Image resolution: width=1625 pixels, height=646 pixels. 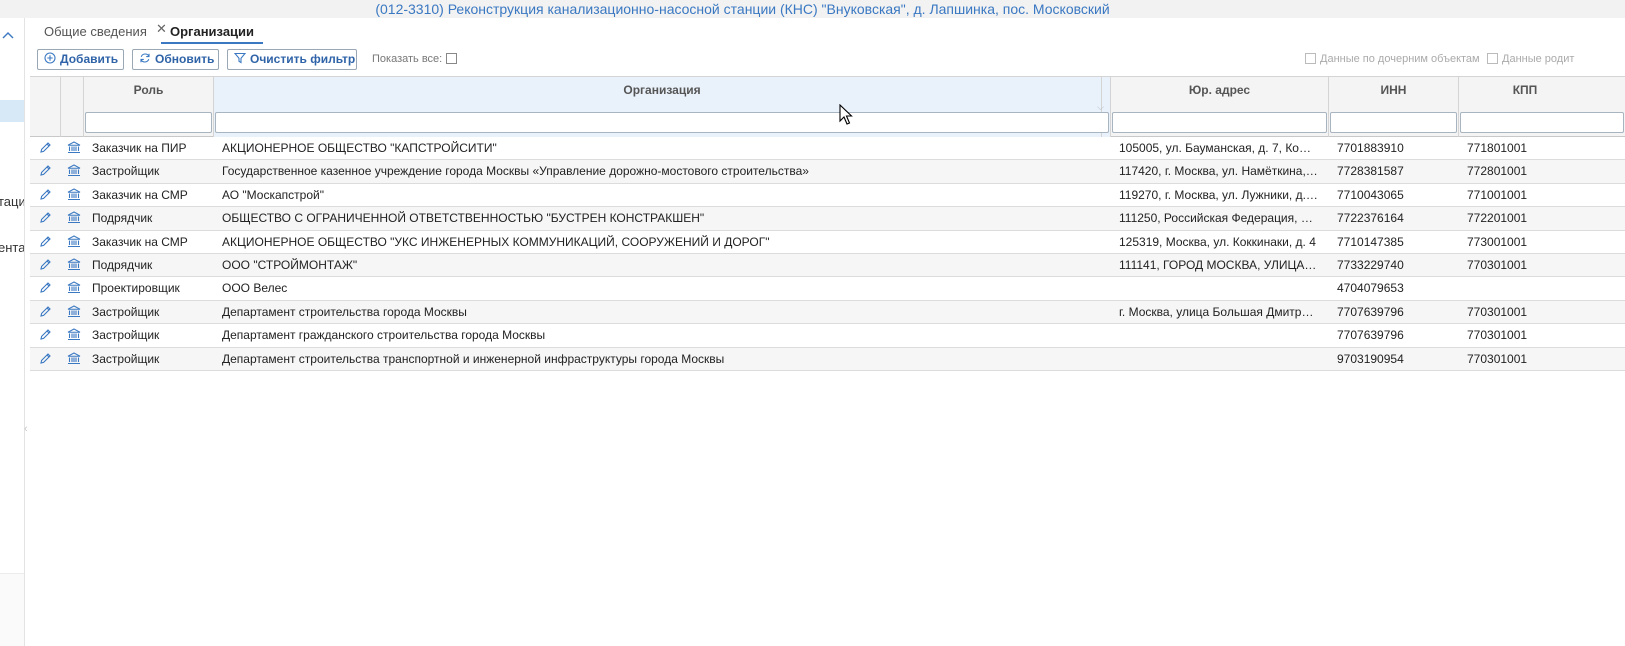 I want to click on cell-inn: 4704079653, so click(x=1370, y=288).